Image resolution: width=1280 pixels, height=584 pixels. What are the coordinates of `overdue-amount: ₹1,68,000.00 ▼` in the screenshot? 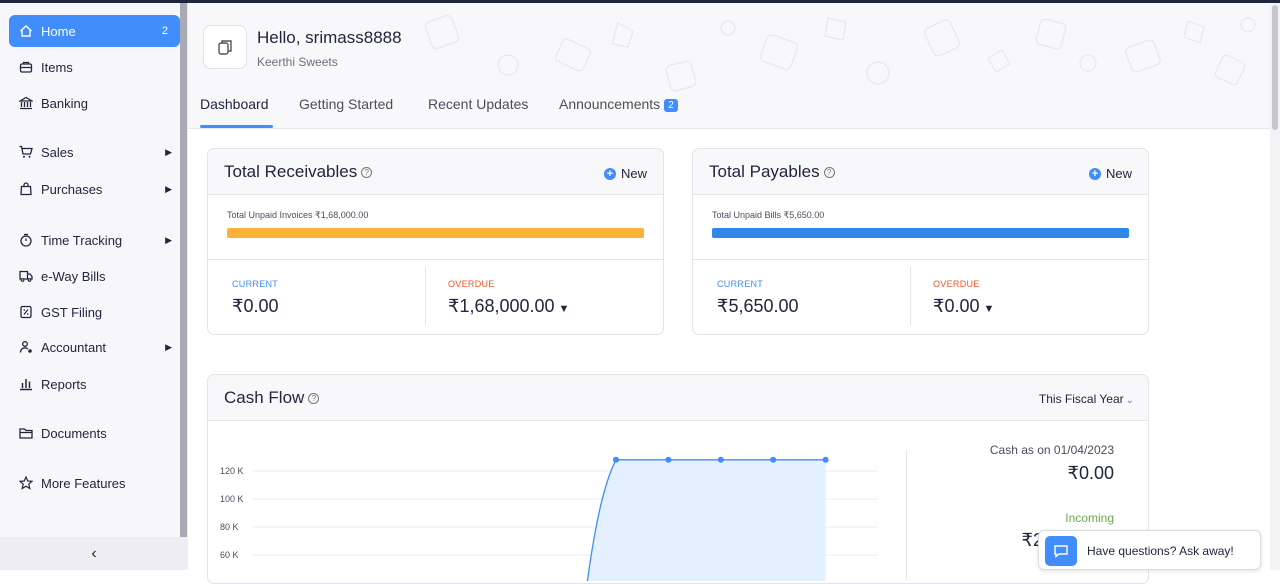 It's located at (508, 306).